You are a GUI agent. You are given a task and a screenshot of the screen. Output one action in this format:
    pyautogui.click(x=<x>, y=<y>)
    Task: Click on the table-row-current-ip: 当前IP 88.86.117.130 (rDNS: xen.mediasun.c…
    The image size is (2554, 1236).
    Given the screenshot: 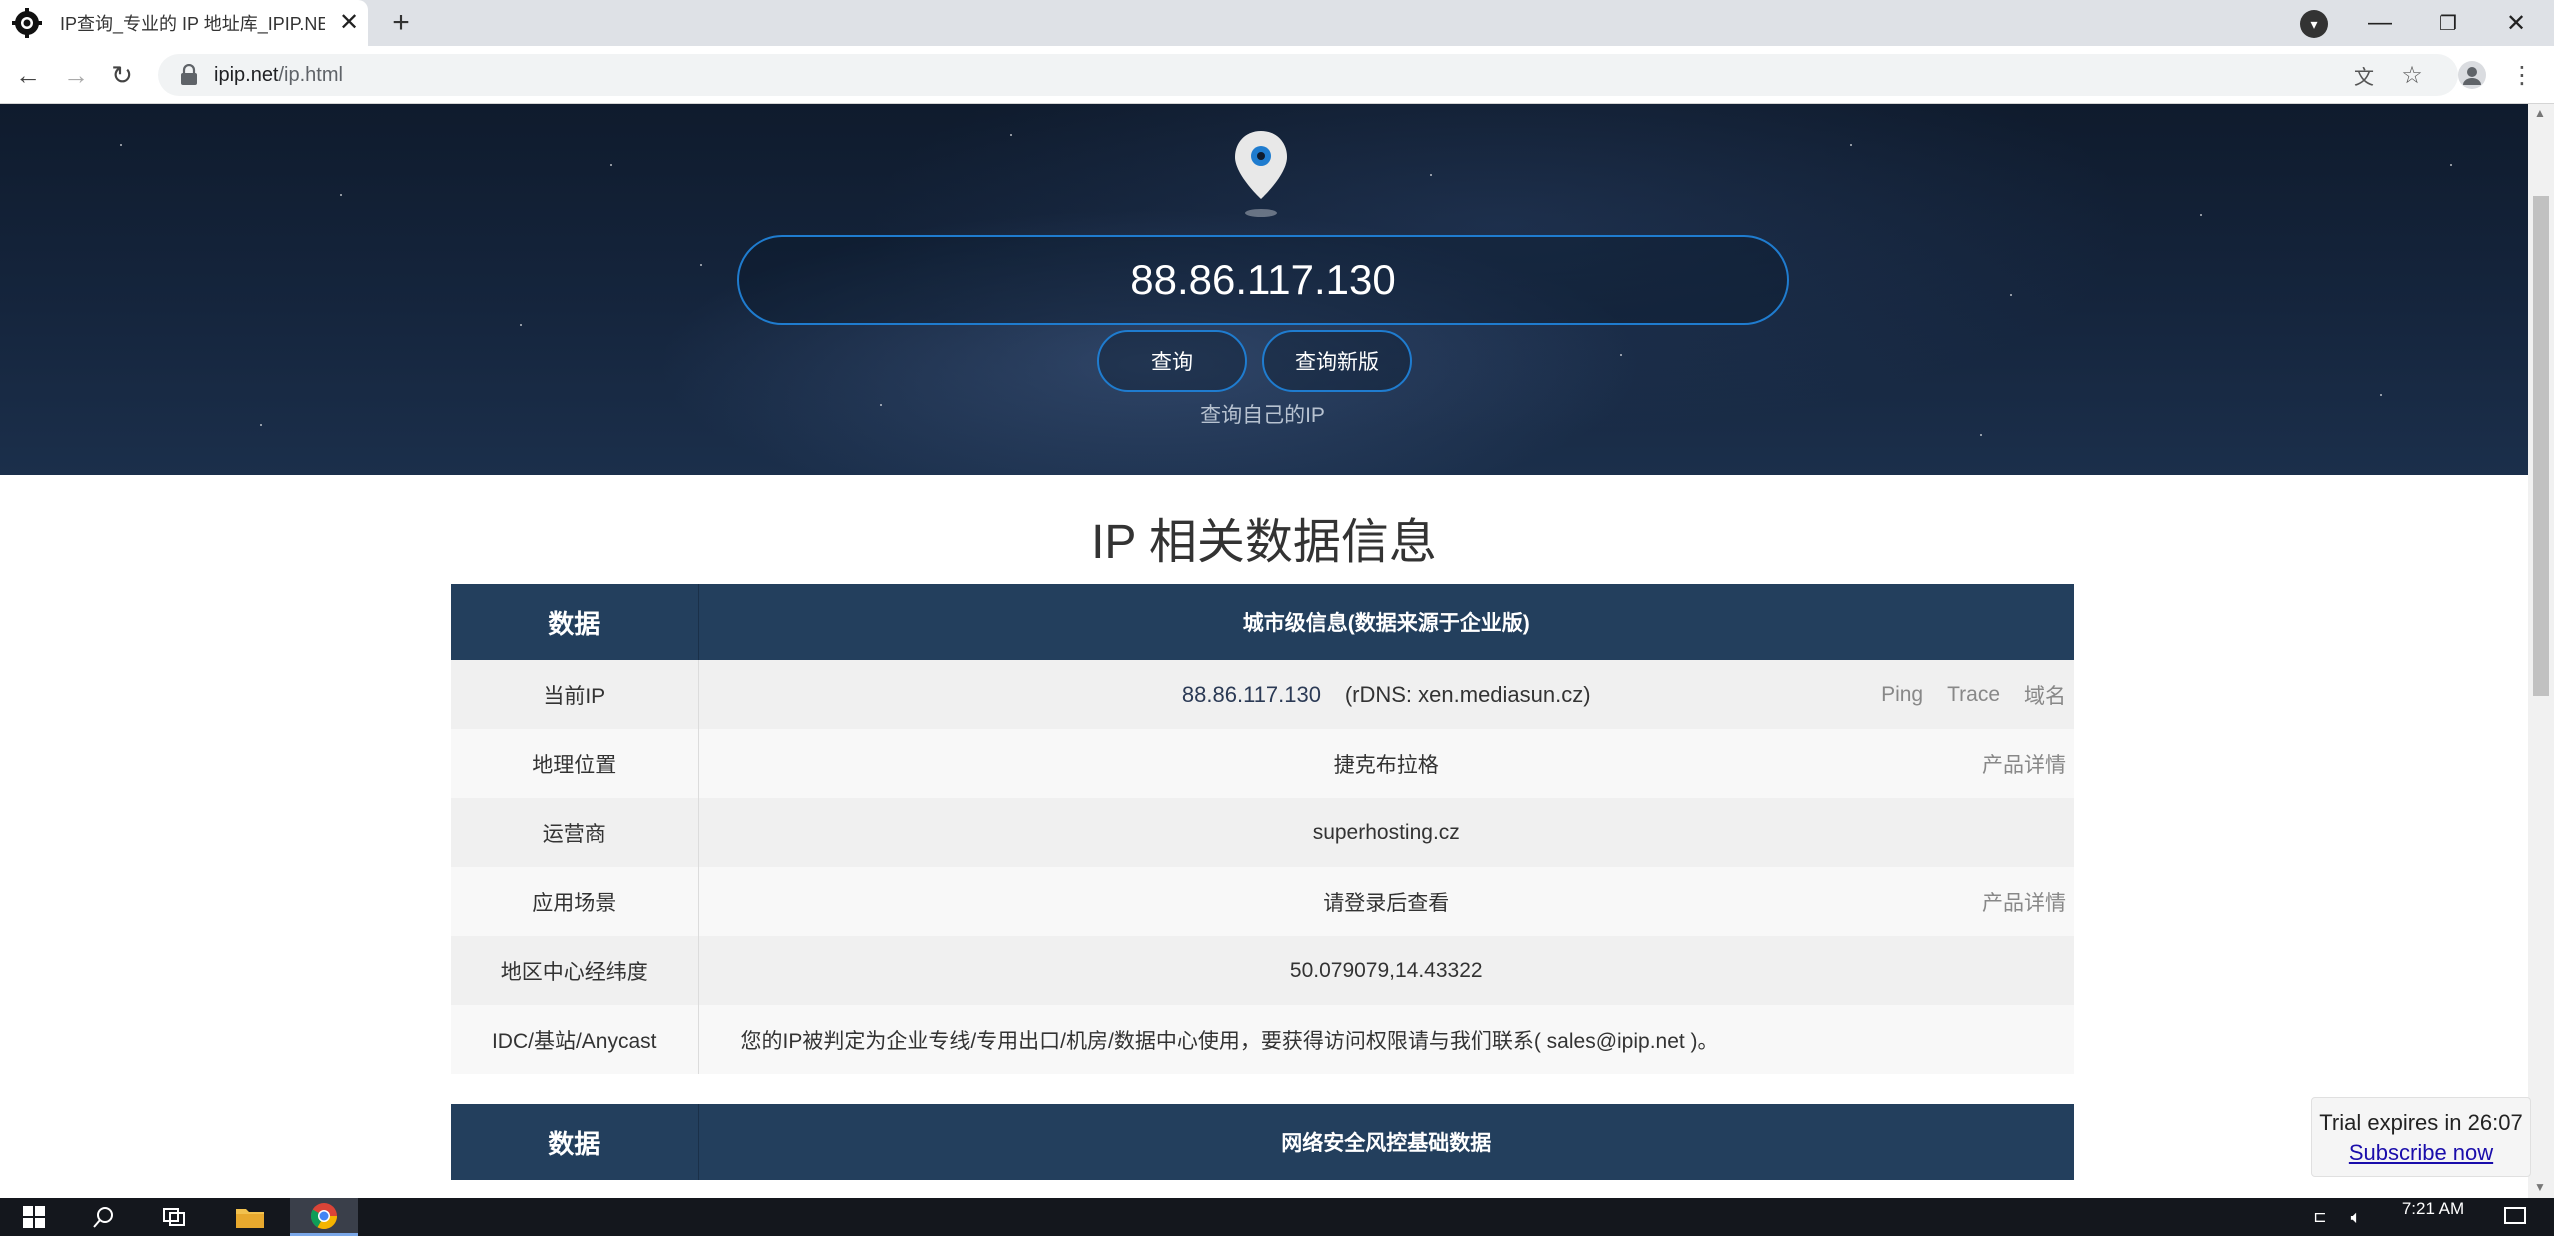 What is the action you would take?
    pyautogui.click(x=1262, y=694)
    